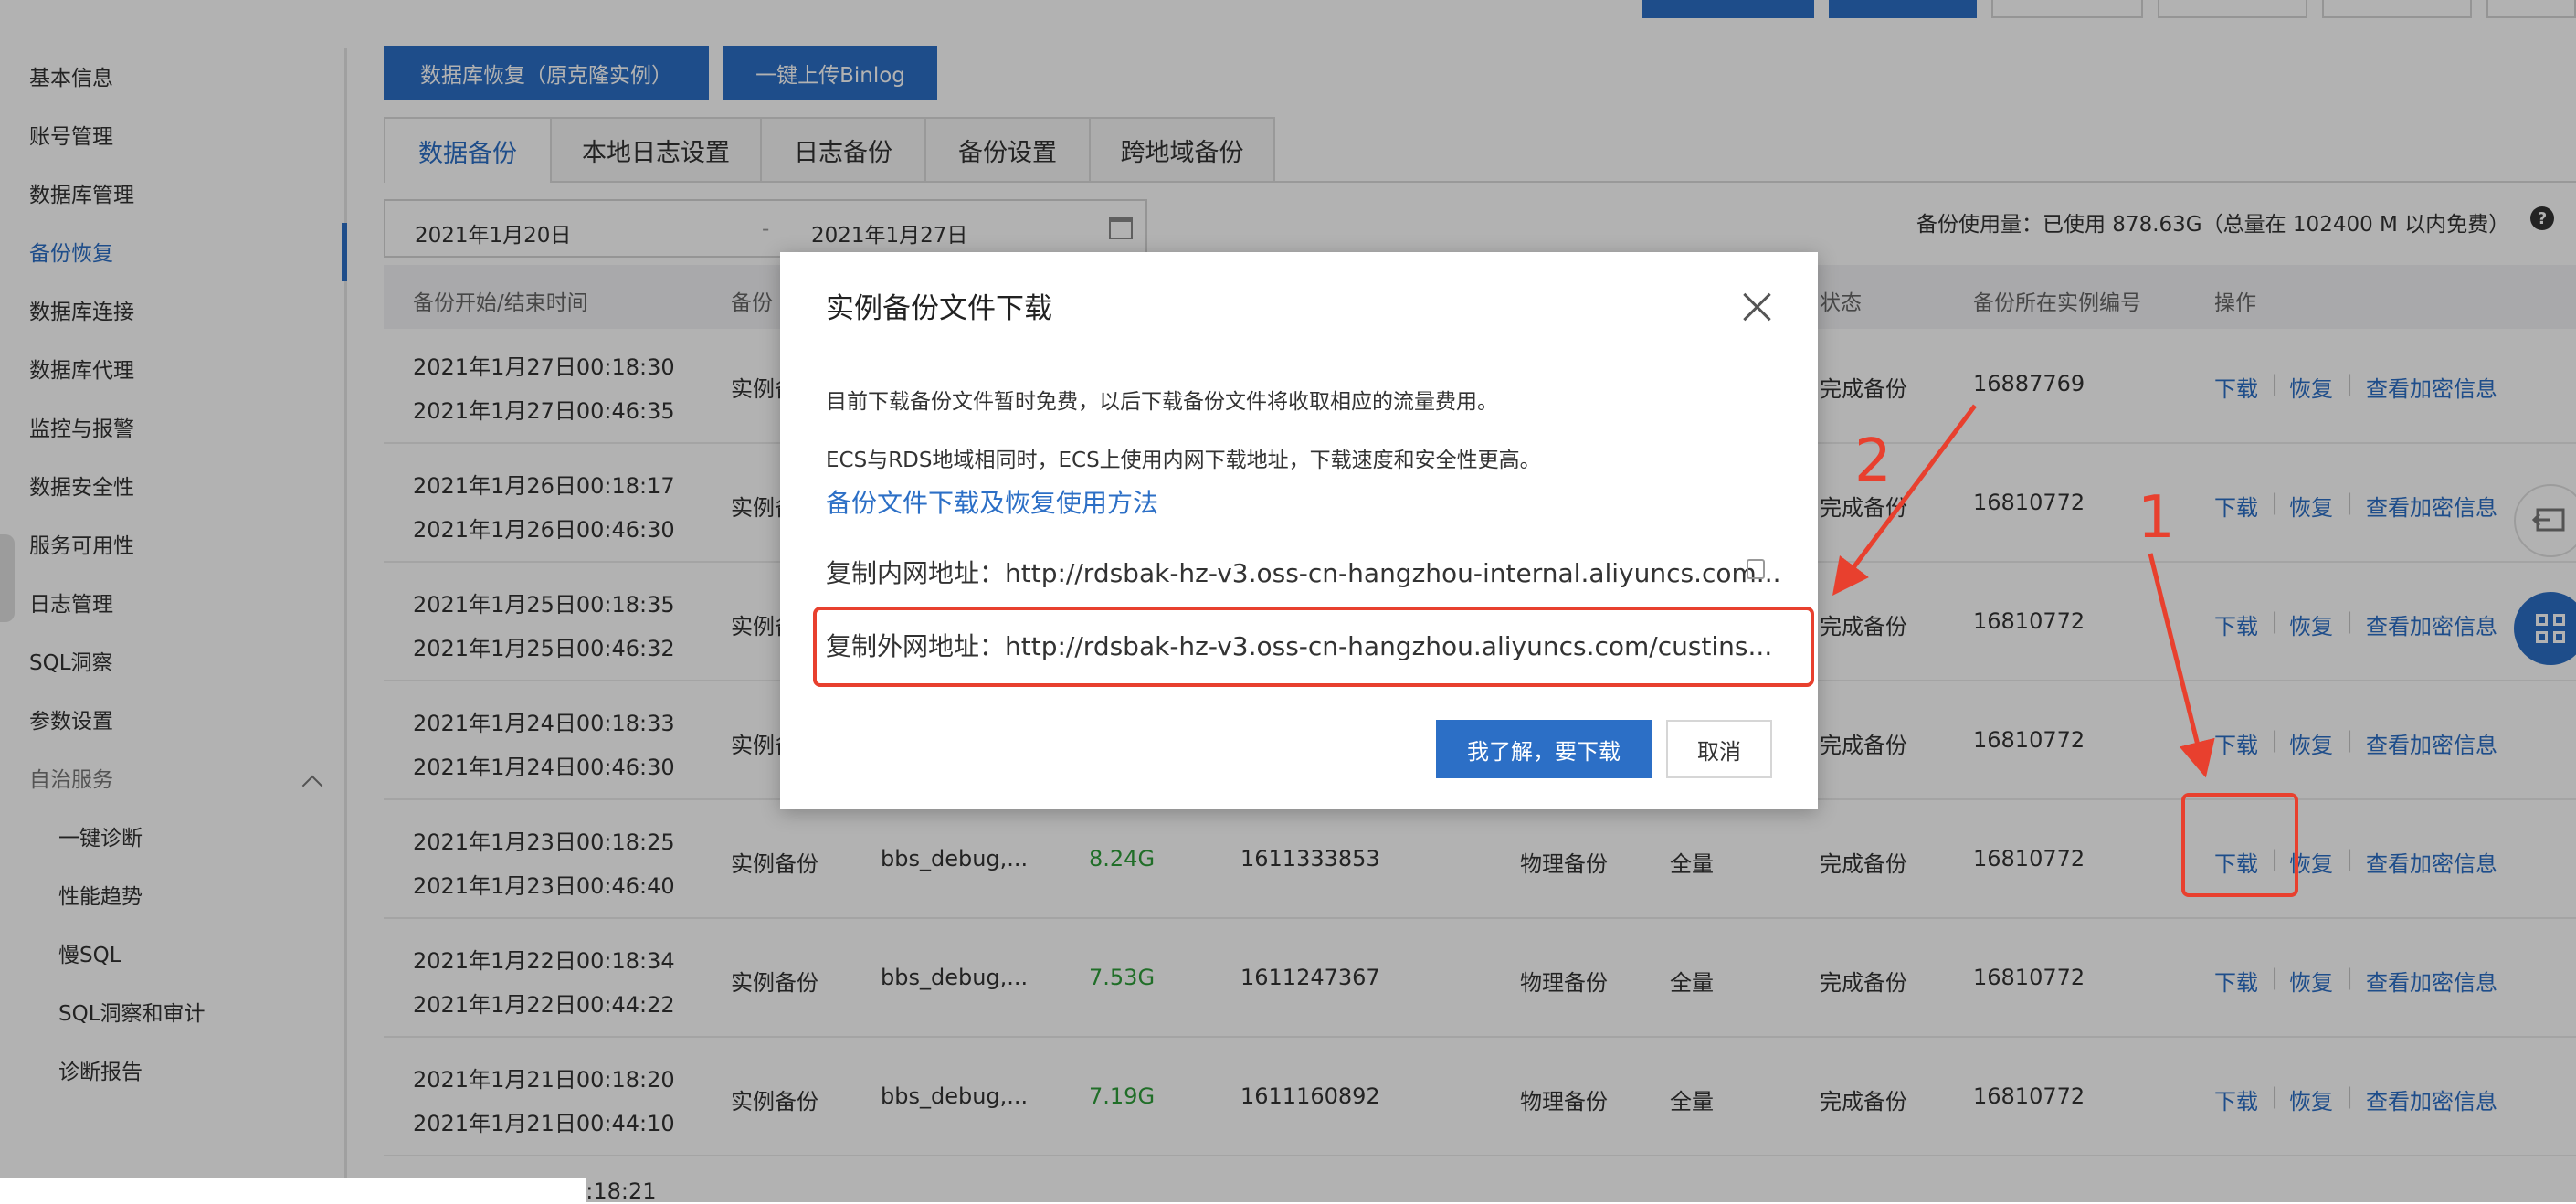  Describe the element at coordinates (293, 1190) in the screenshot. I see `bottom-bar` at that location.